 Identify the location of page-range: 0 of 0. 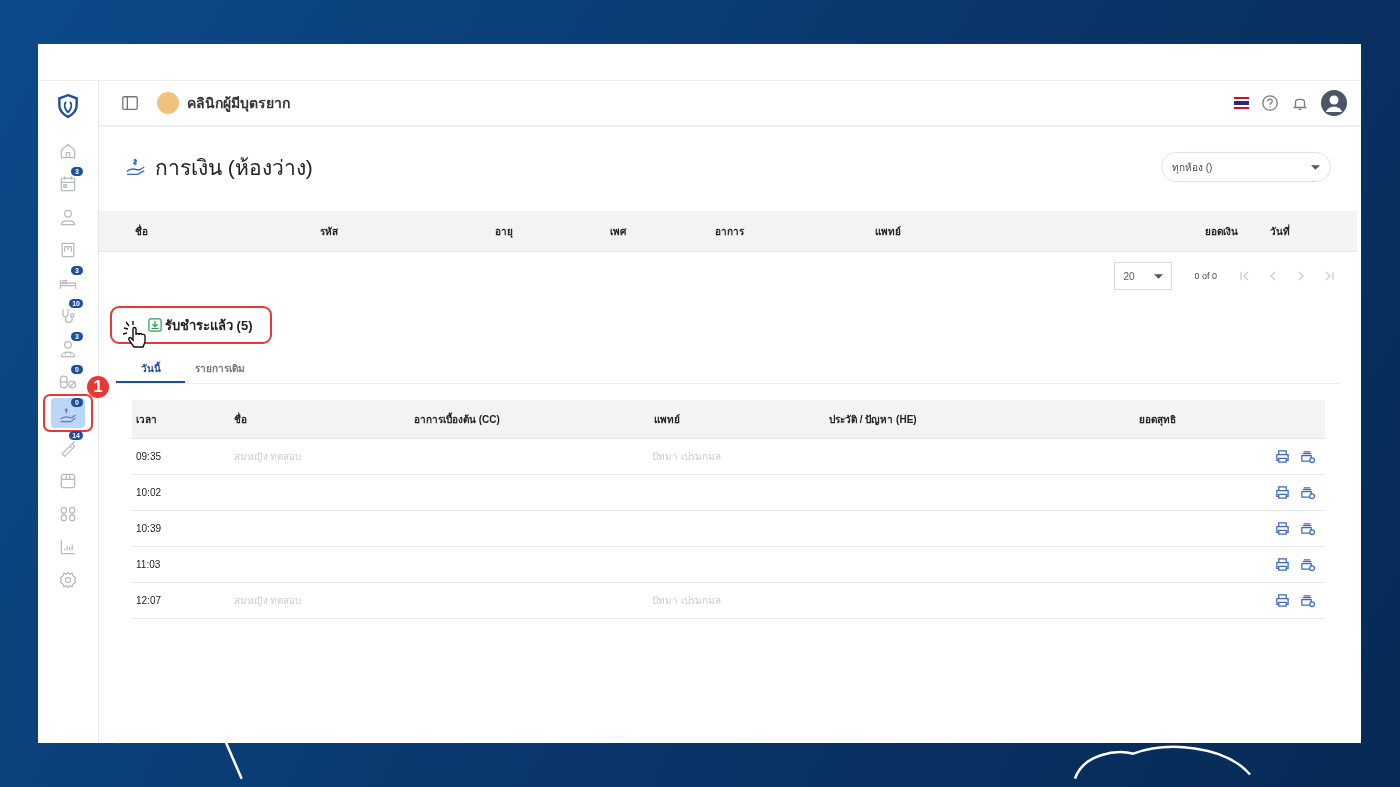
(1205, 276).